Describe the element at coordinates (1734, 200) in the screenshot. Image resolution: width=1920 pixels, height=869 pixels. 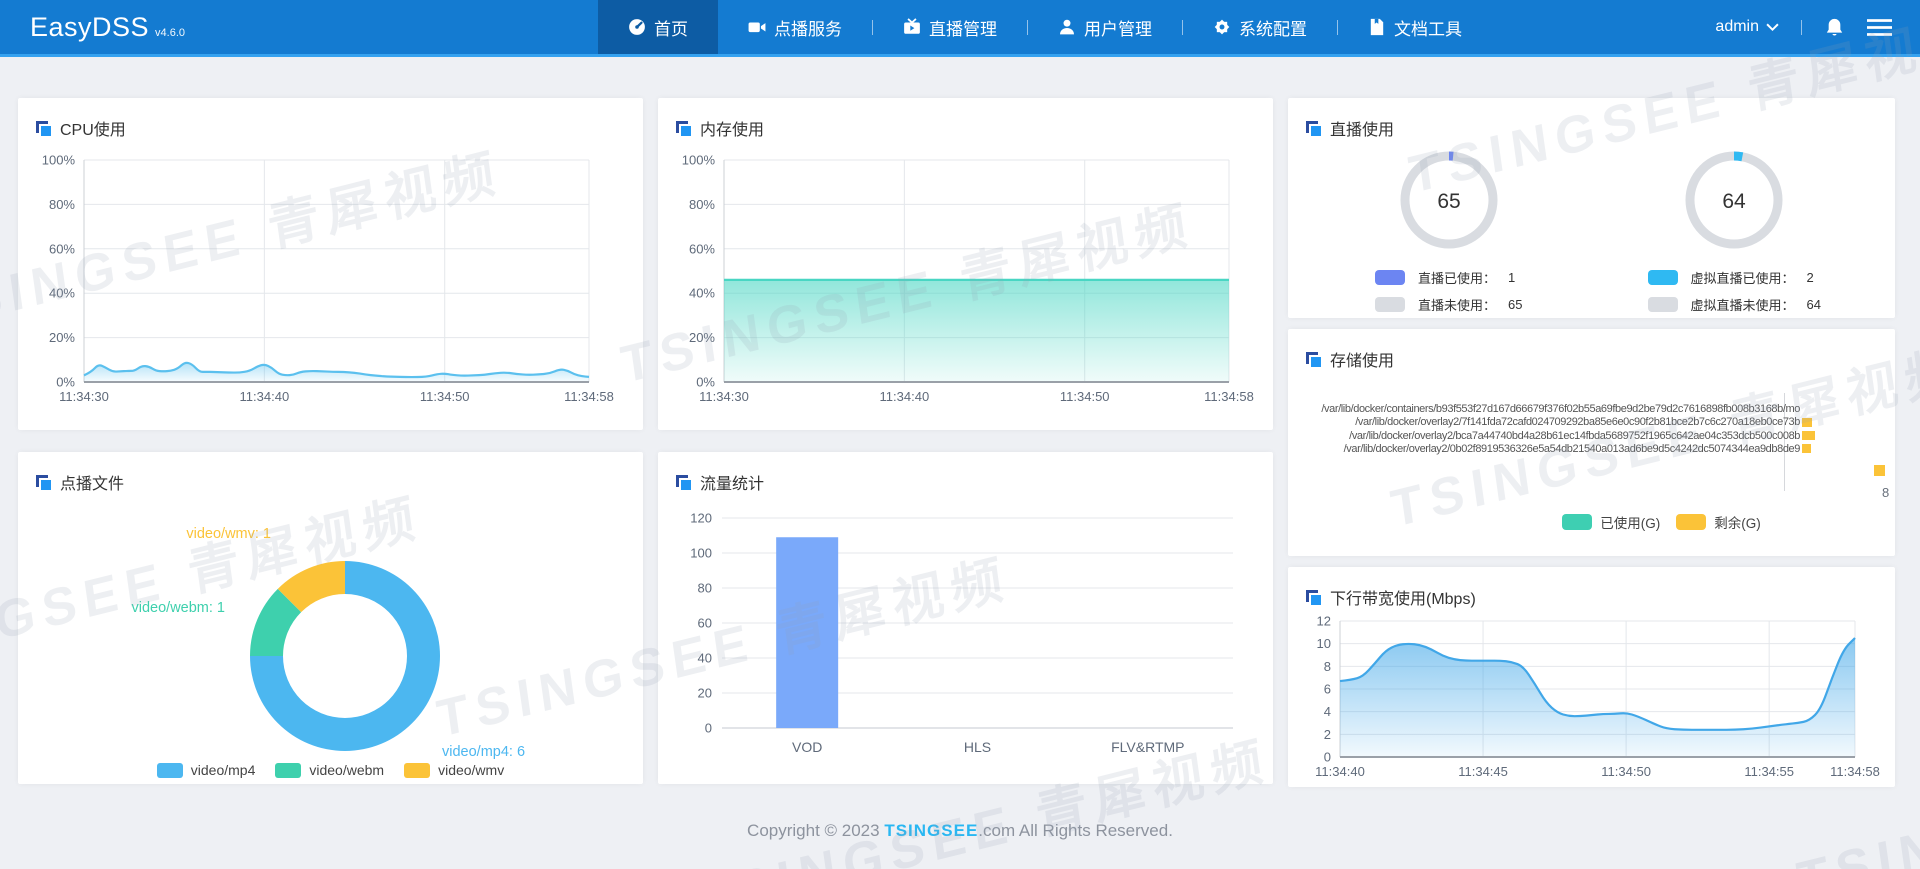
I see `virtual-live-gauge-ring: 64` at that location.